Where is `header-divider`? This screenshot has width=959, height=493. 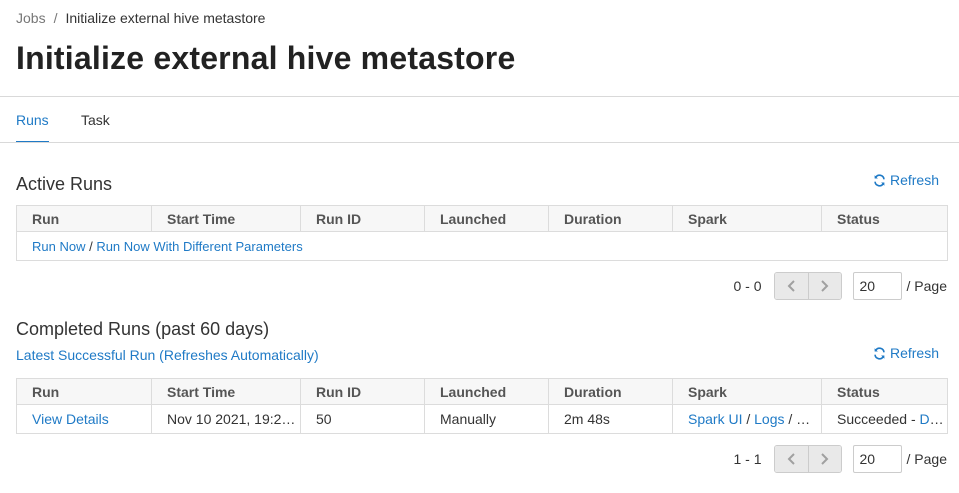
header-divider is located at coordinates (479, 96).